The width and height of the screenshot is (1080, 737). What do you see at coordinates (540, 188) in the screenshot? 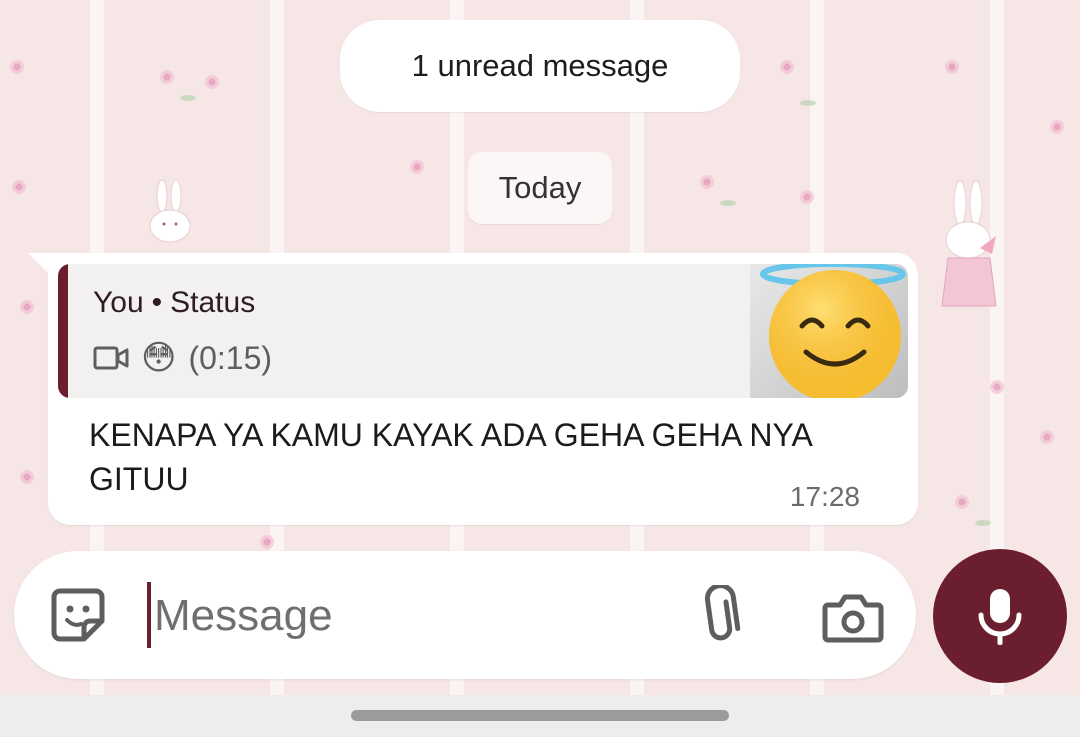
I see `date-separator: Today` at bounding box center [540, 188].